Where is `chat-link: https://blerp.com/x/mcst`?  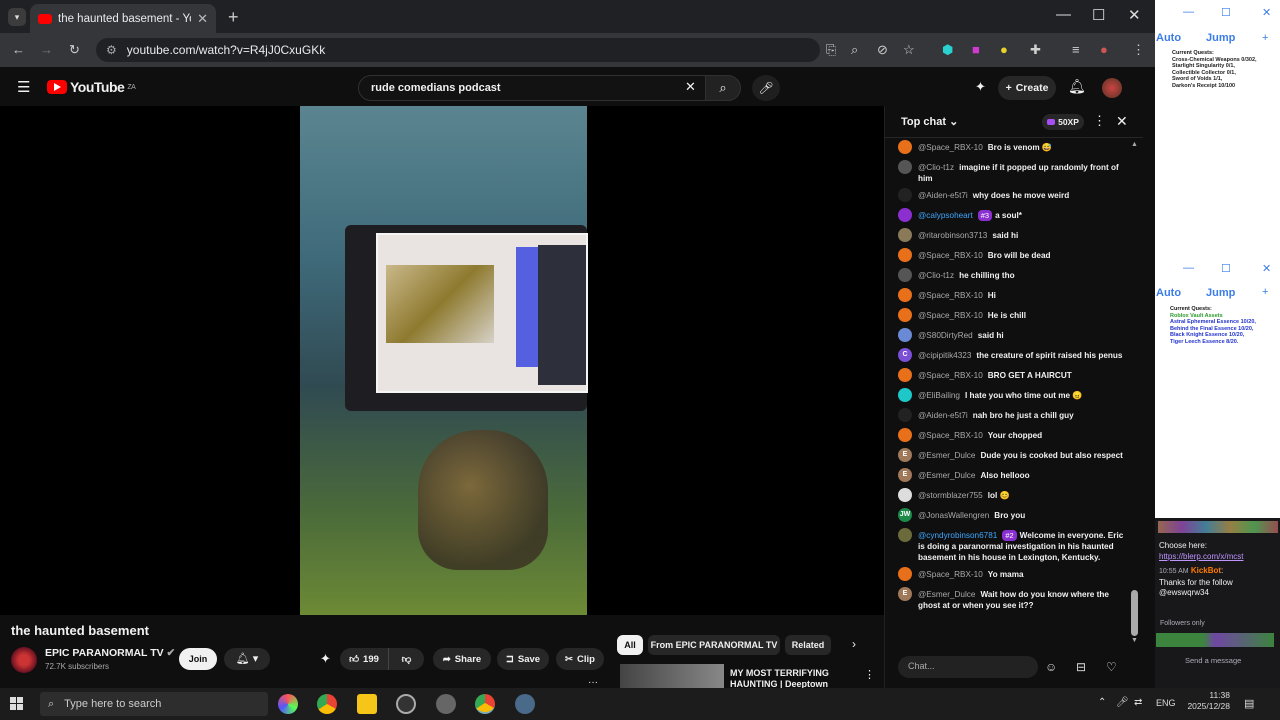 chat-link: https://blerp.com/x/mcst is located at coordinates (1218, 557).